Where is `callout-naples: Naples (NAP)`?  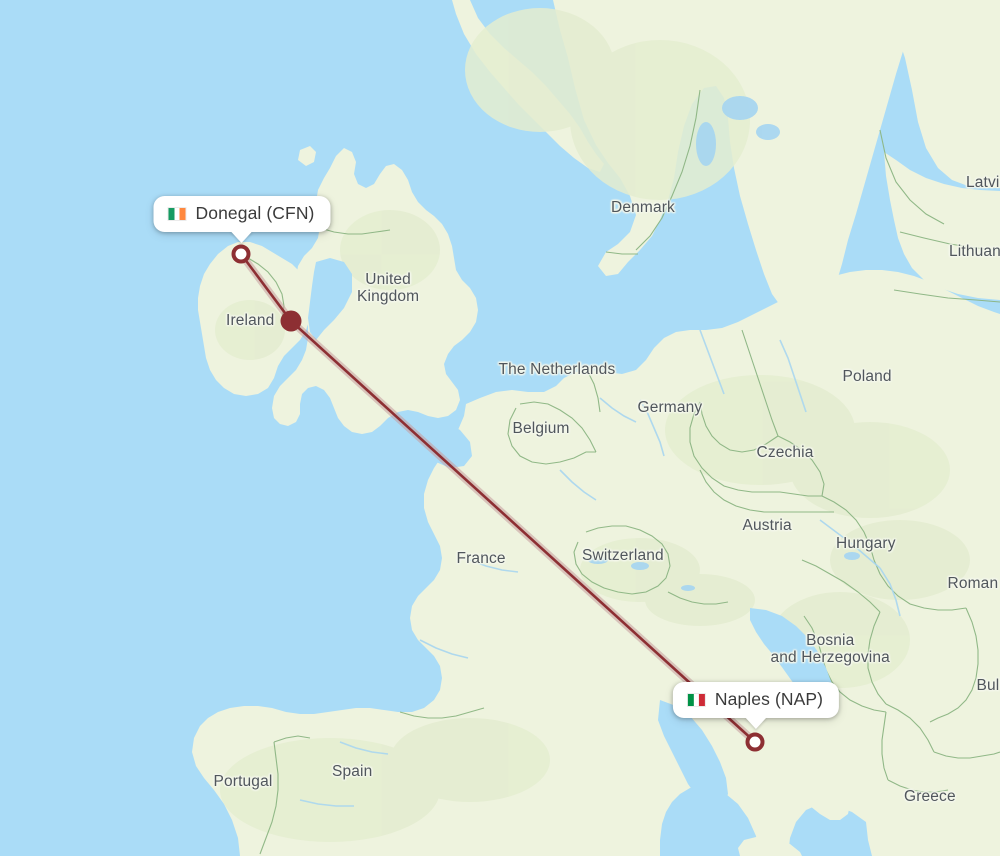 callout-naples: Naples (NAP) is located at coordinates (756, 705).